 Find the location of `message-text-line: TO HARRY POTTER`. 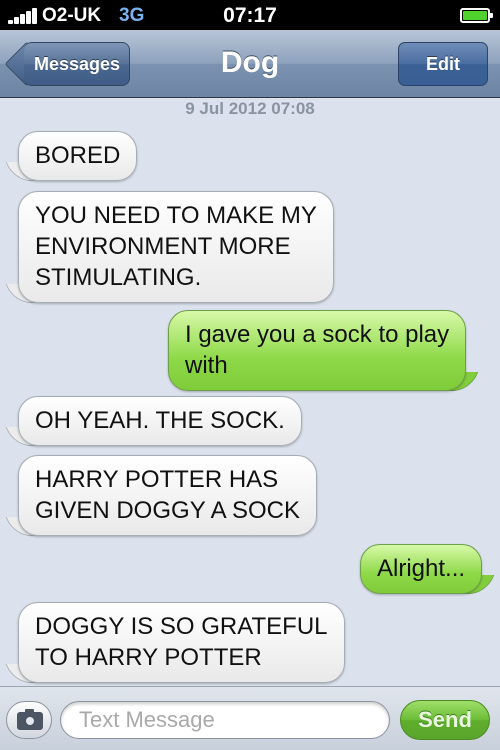

message-text-line: TO HARRY POTTER is located at coordinates (148, 657).